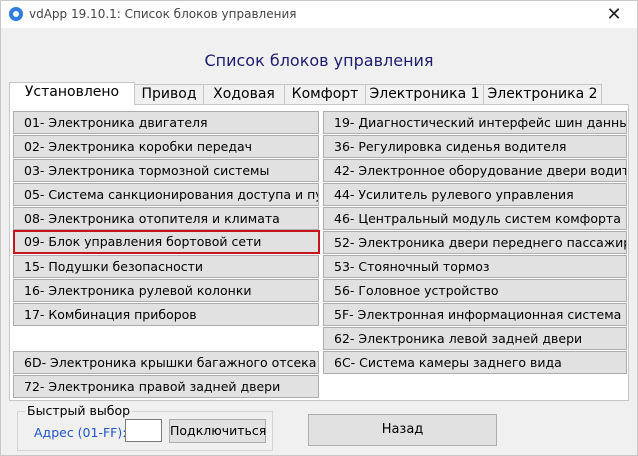 The height and width of the screenshot is (456, 638). Describe the element at coordinates (475, 290) in the screenshot. I see `module-button-56: 56- Головное устройство` at that location.